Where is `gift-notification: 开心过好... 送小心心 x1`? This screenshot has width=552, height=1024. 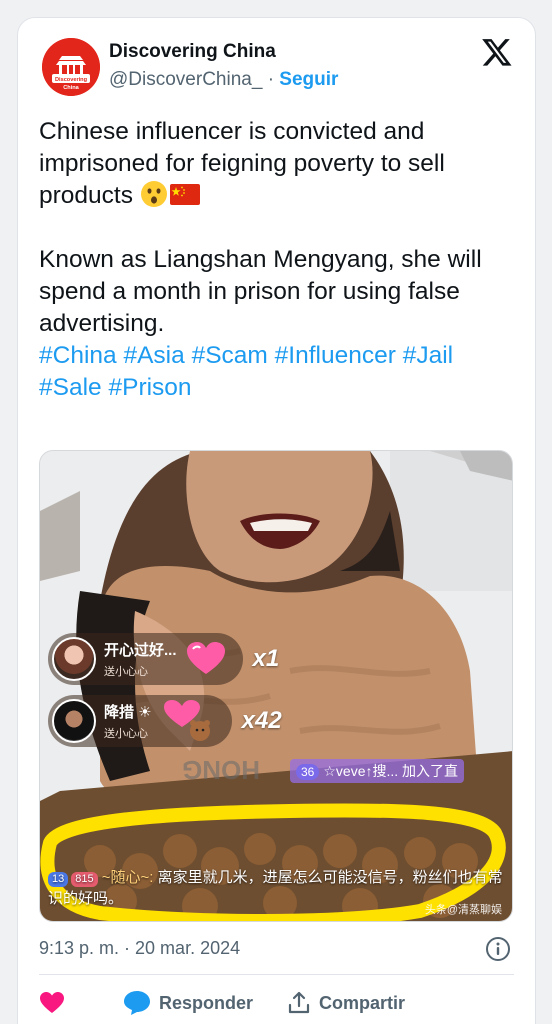 gift-notification: 开心过好... 送小心心 x1 is located at coordinates (163, 659).